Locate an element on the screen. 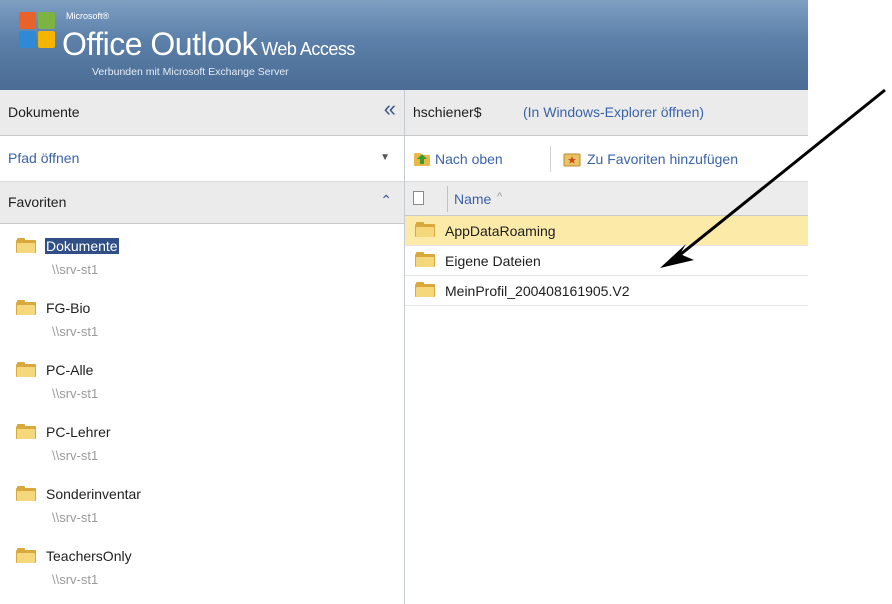 Image resolution: width=892 pixels, height=604 pixels. file-name: Eigene Dateien is located at coordinates (493, 261).